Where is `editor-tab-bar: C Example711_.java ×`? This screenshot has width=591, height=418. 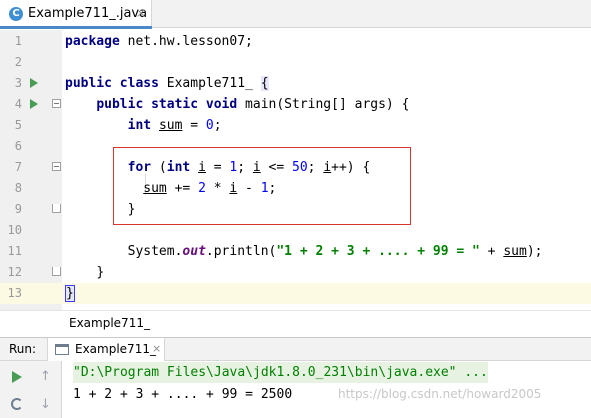
editor-tab-bar: C Example711_.java × is located at coordinates (295, 14).